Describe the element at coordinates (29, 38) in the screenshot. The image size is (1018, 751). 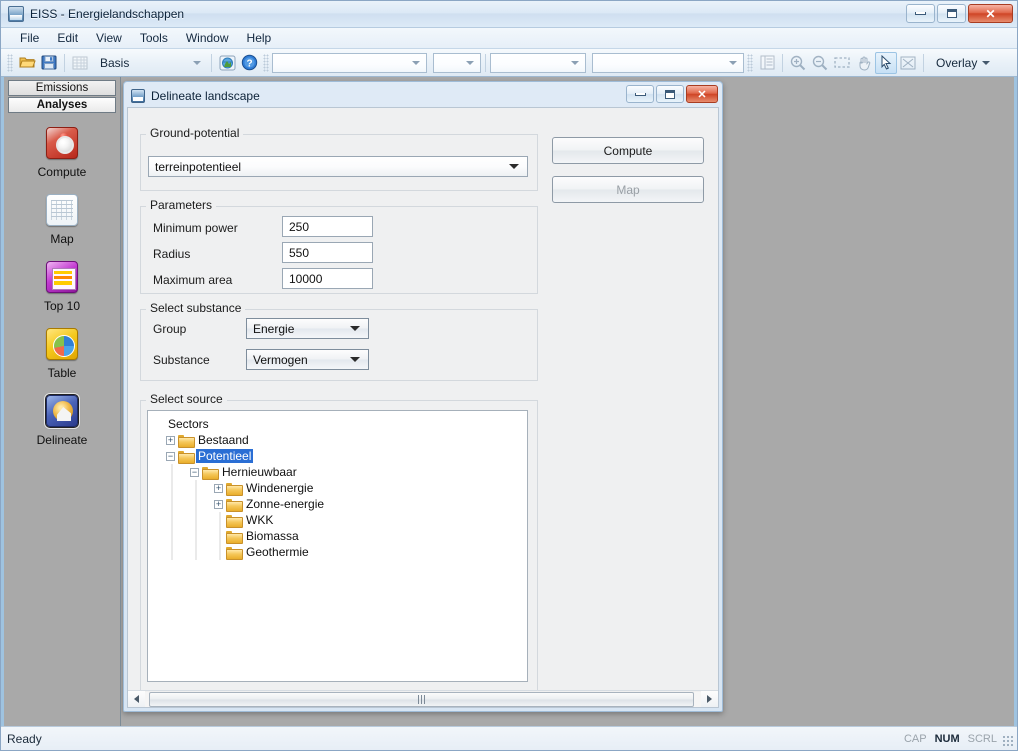
I see `menu-item-file: File` at that location.